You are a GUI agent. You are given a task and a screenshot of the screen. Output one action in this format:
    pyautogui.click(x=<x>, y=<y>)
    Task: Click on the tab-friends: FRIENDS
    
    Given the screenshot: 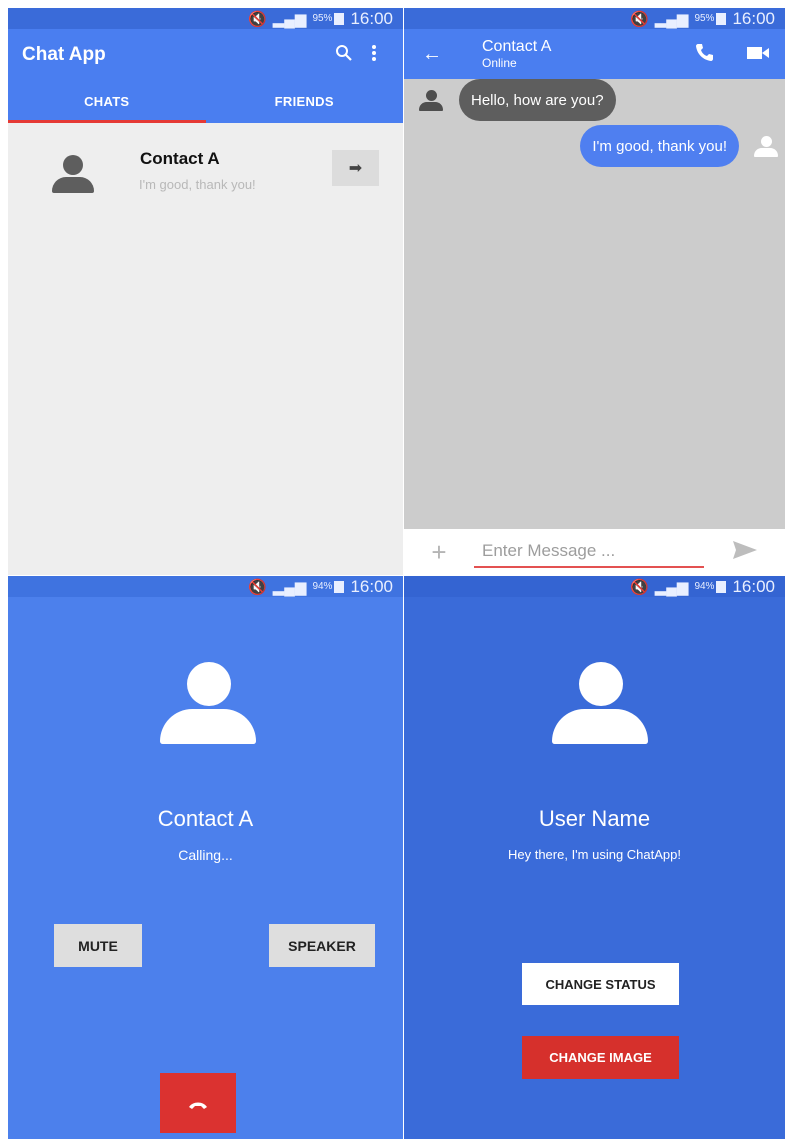 What is the action you would take?
    pyautogui.click(x=305, y=102)
    